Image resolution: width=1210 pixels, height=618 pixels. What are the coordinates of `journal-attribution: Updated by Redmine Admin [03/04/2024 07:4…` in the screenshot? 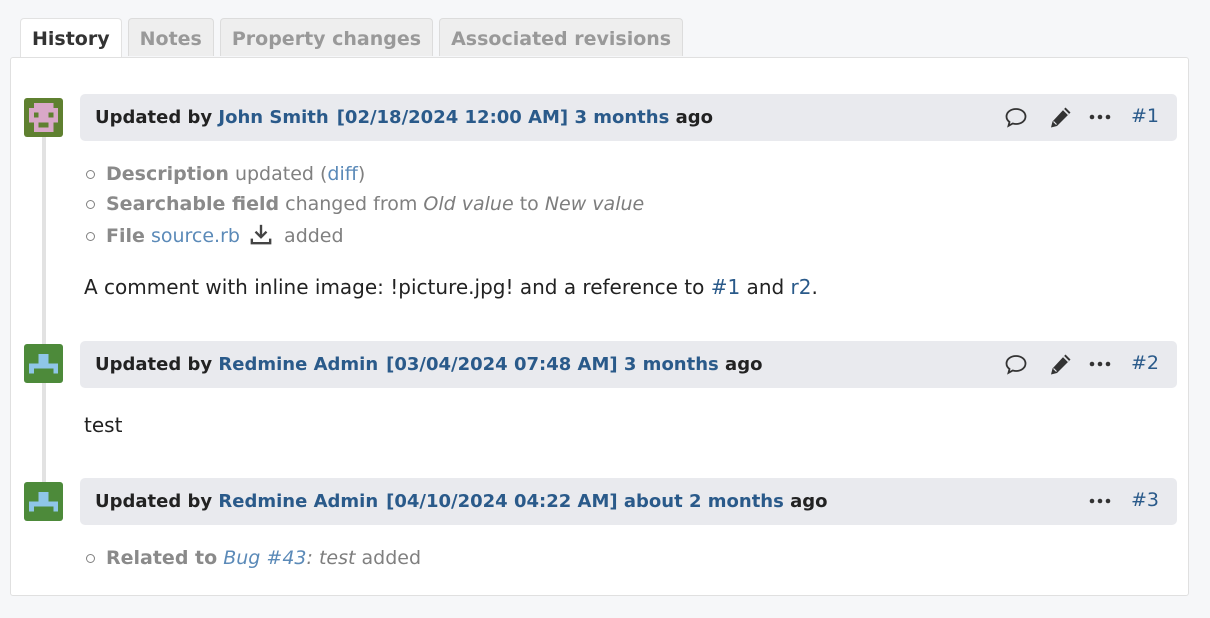 It's located at (428, 364).